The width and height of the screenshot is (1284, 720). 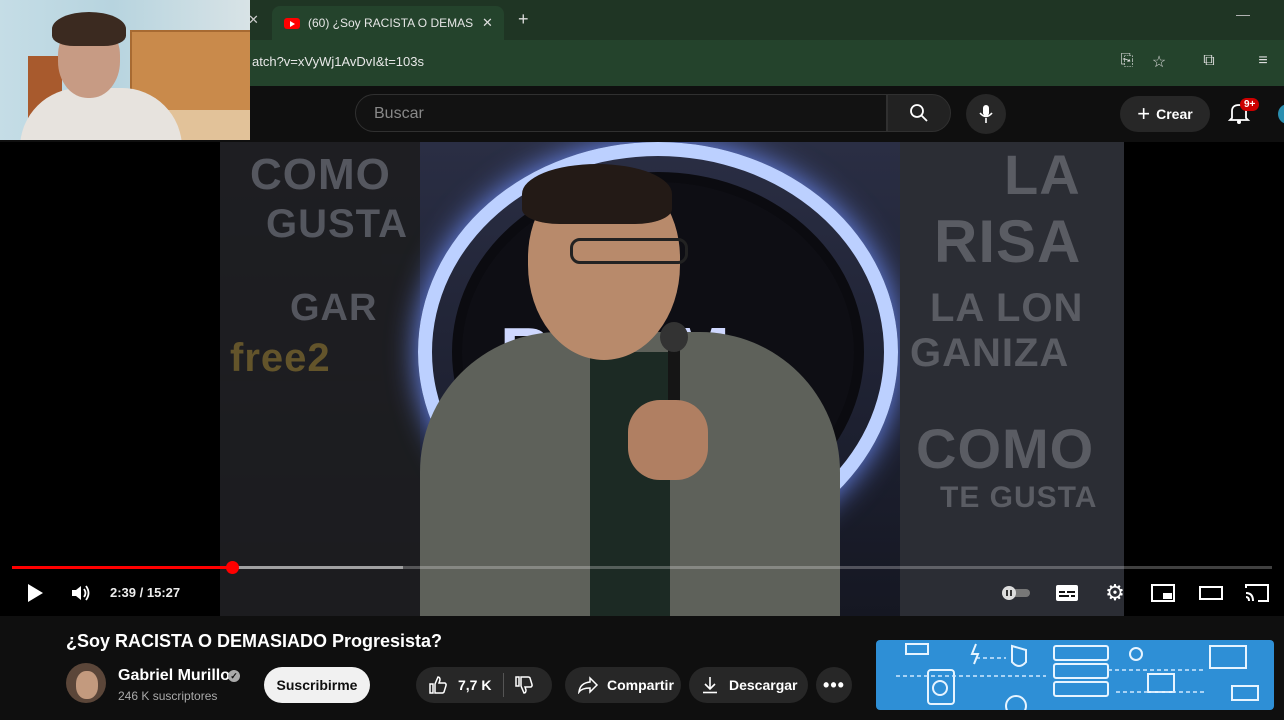 I want to click on microphone-icon, so click(x=986, y=114).